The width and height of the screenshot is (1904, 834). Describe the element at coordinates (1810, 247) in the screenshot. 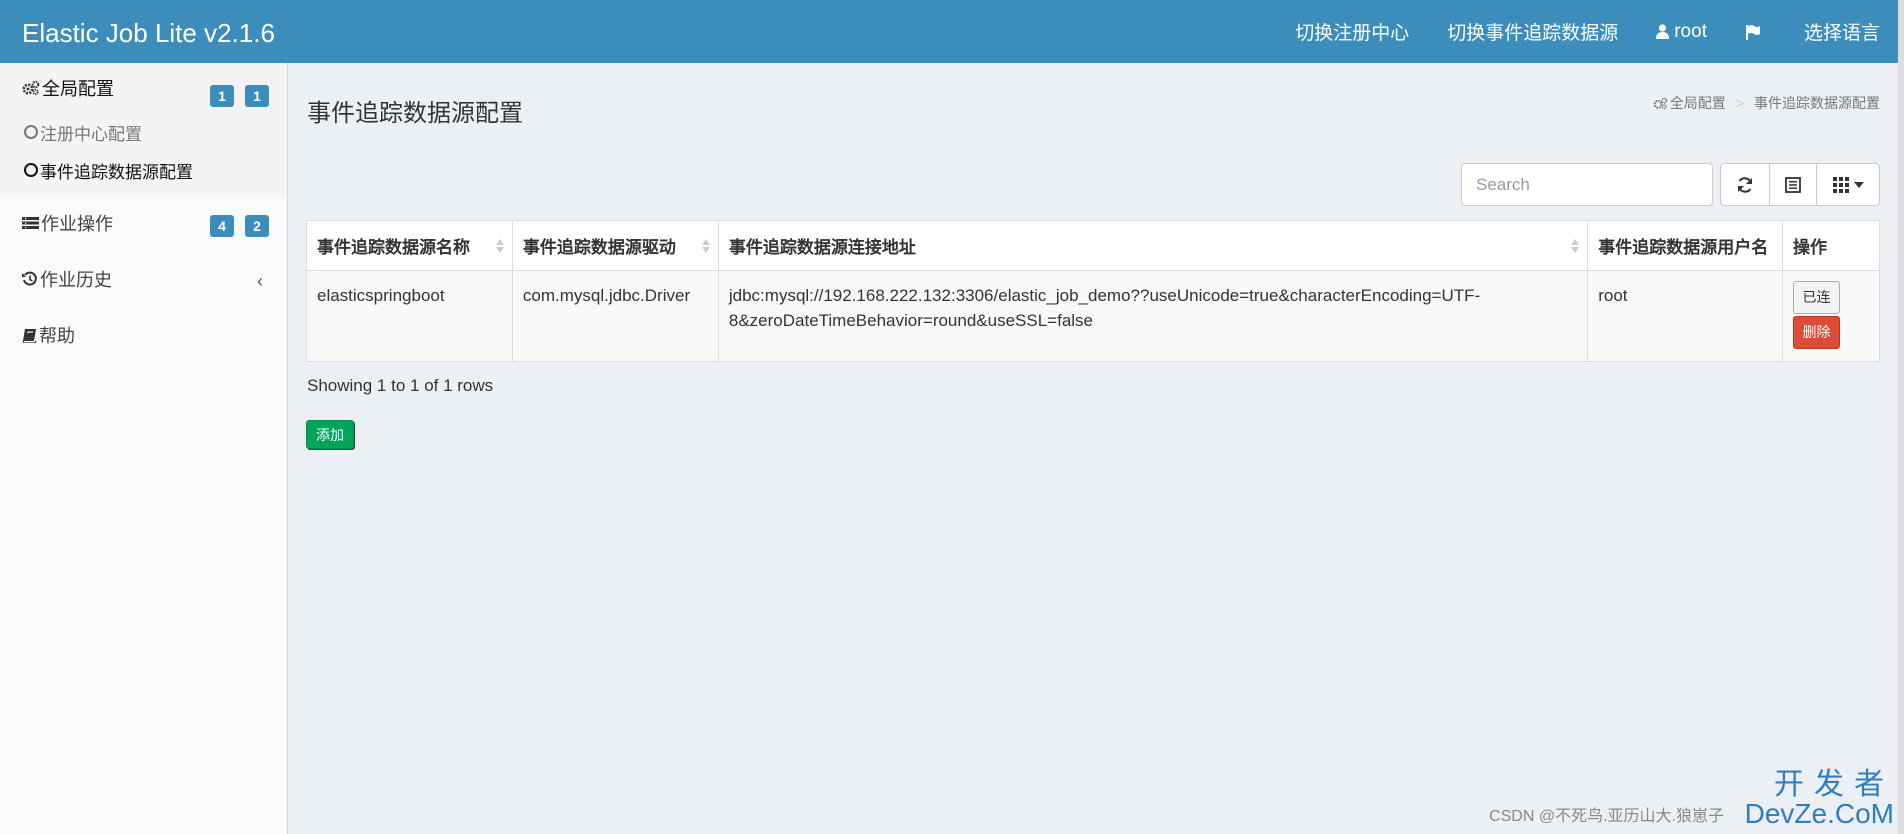

I see `column-header-label: 操作` at that location.